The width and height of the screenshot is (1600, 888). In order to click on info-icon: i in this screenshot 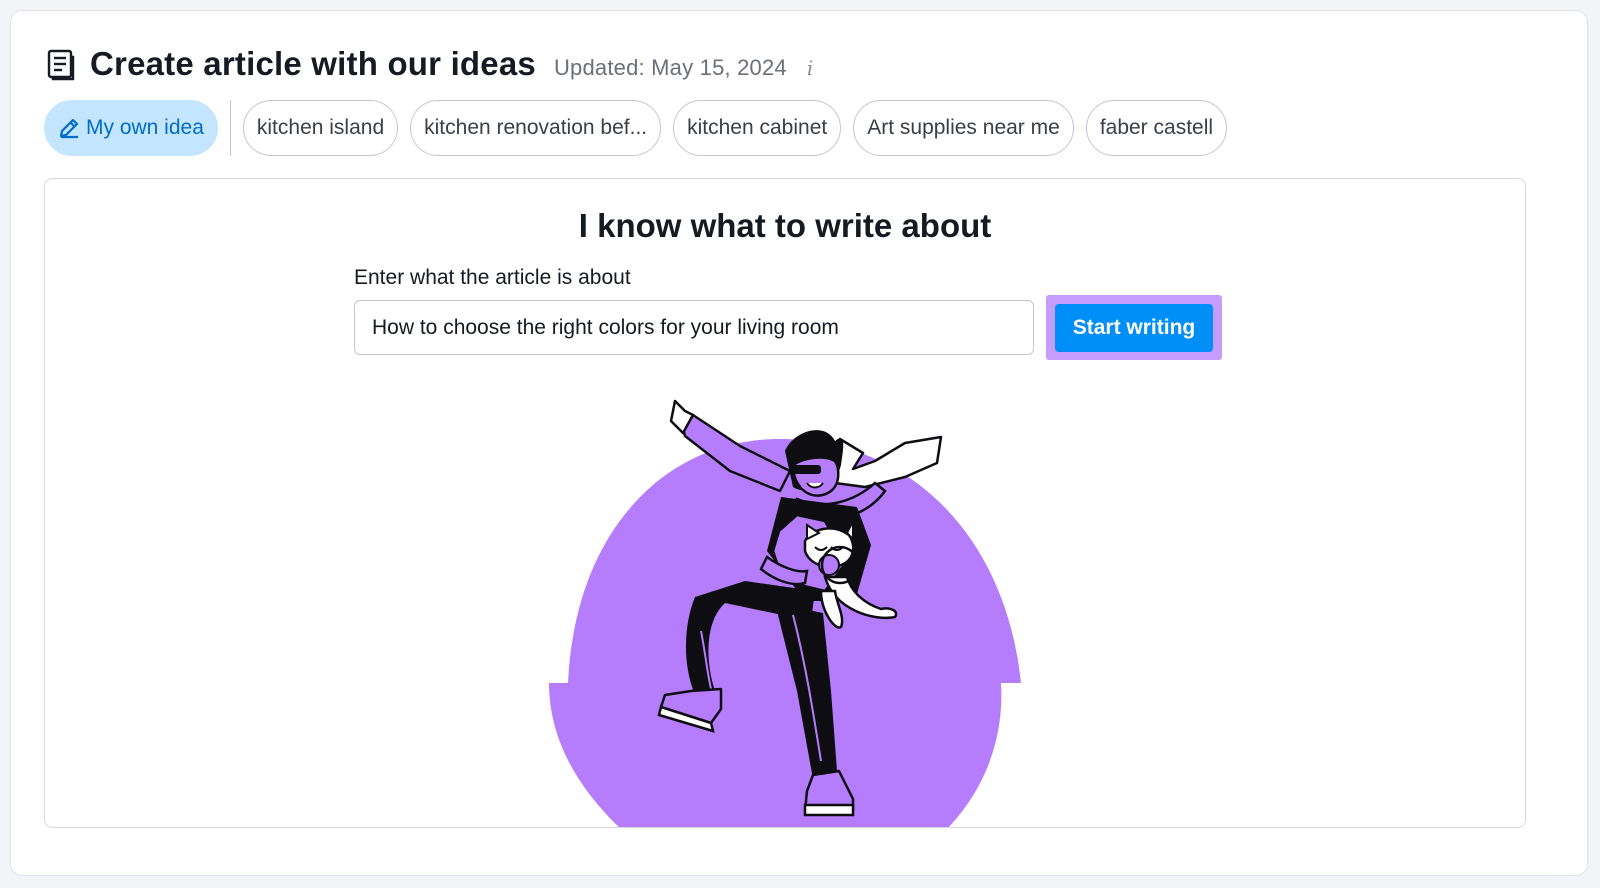, I will do `click(810, 68)`.